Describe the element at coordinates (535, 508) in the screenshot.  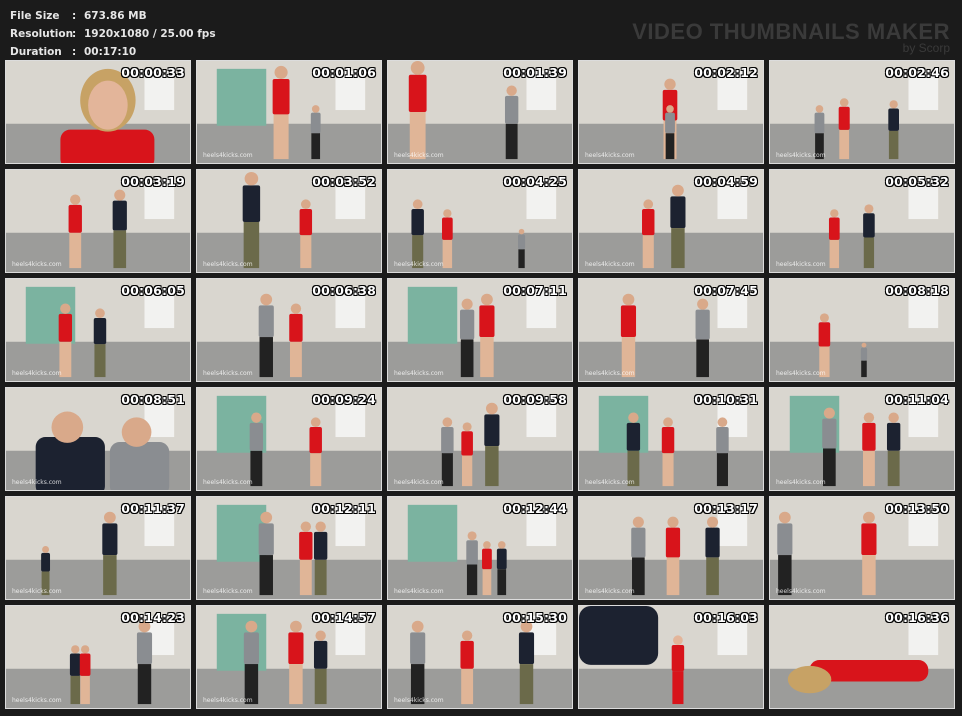
I see `thumbnail-timestamp: 00:12:44` at that location.